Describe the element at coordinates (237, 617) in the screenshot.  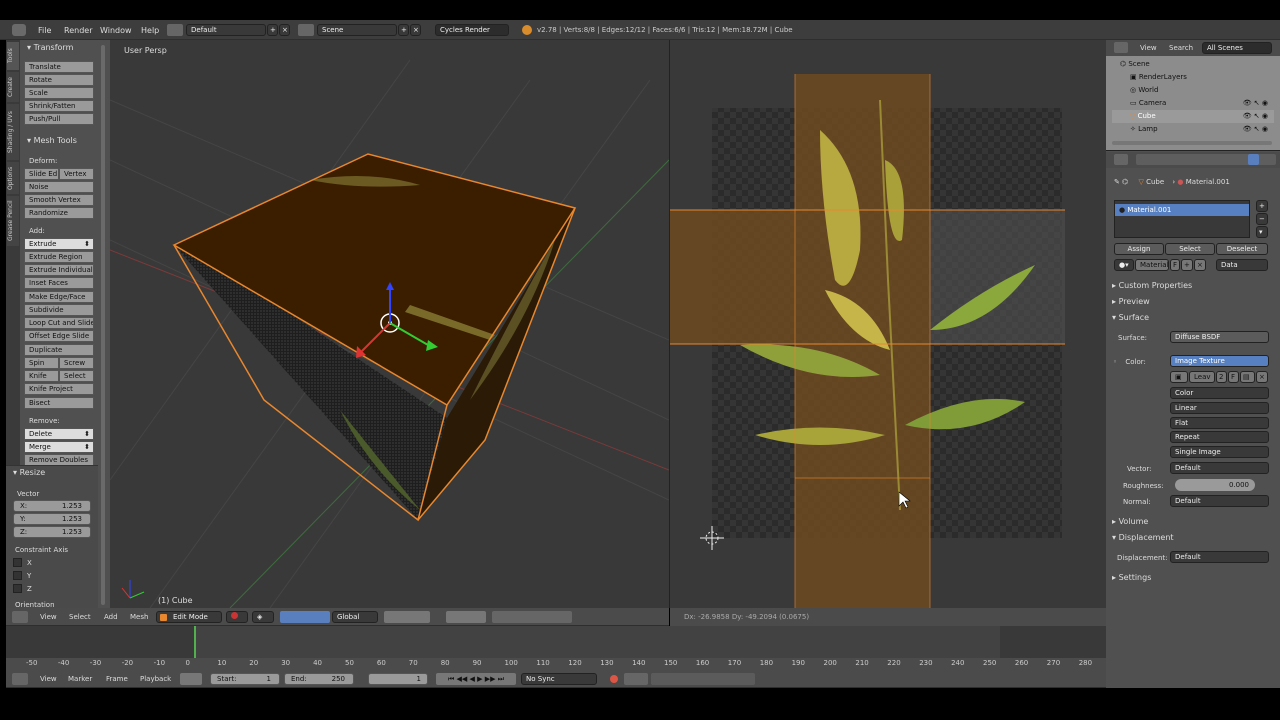
I see `shading-select` at that location.